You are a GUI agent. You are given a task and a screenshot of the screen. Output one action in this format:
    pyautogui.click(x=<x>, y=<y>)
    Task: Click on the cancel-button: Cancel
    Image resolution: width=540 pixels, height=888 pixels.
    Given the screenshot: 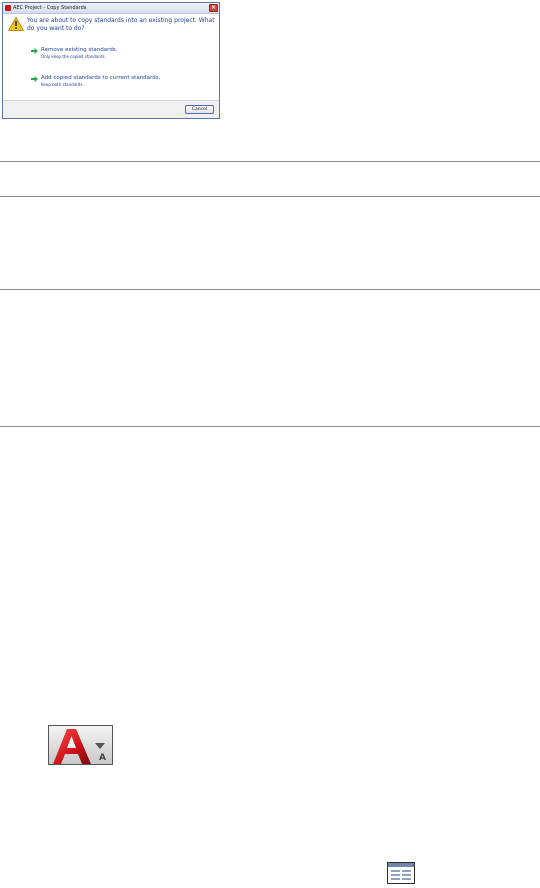 What is the action you would take?
    pyautogui.click(x=199, y=109)
    